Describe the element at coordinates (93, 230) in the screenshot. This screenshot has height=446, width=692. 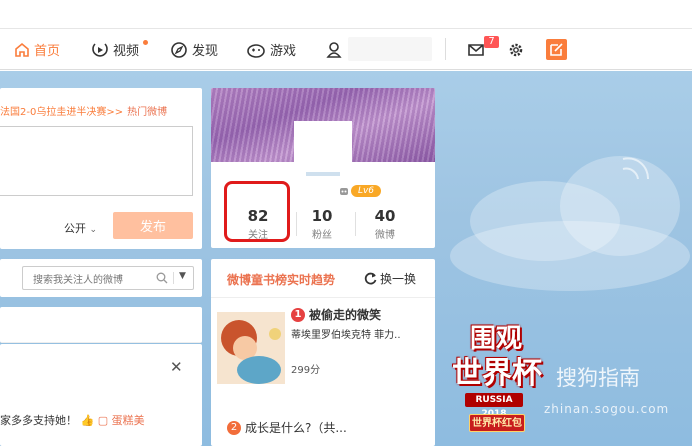
I see `chevron-down-icon: ⌄` at that location.